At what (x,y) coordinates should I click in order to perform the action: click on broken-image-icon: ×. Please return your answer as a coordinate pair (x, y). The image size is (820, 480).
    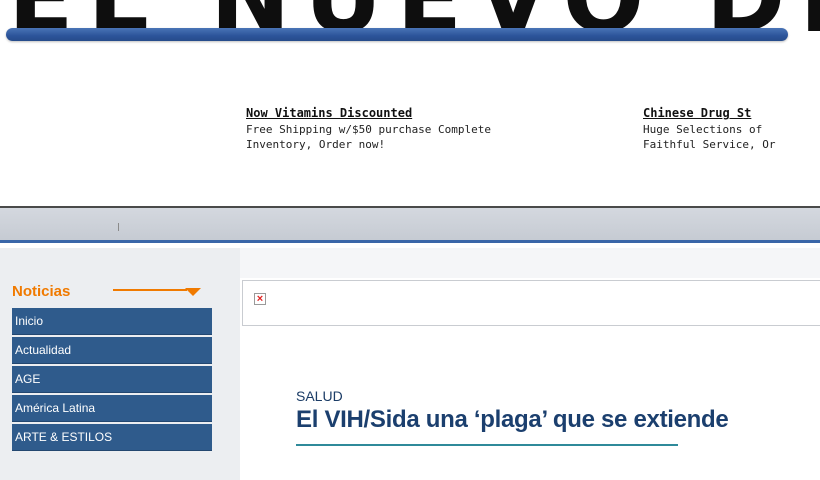
    Looking at the image, I should click on (260, 299).